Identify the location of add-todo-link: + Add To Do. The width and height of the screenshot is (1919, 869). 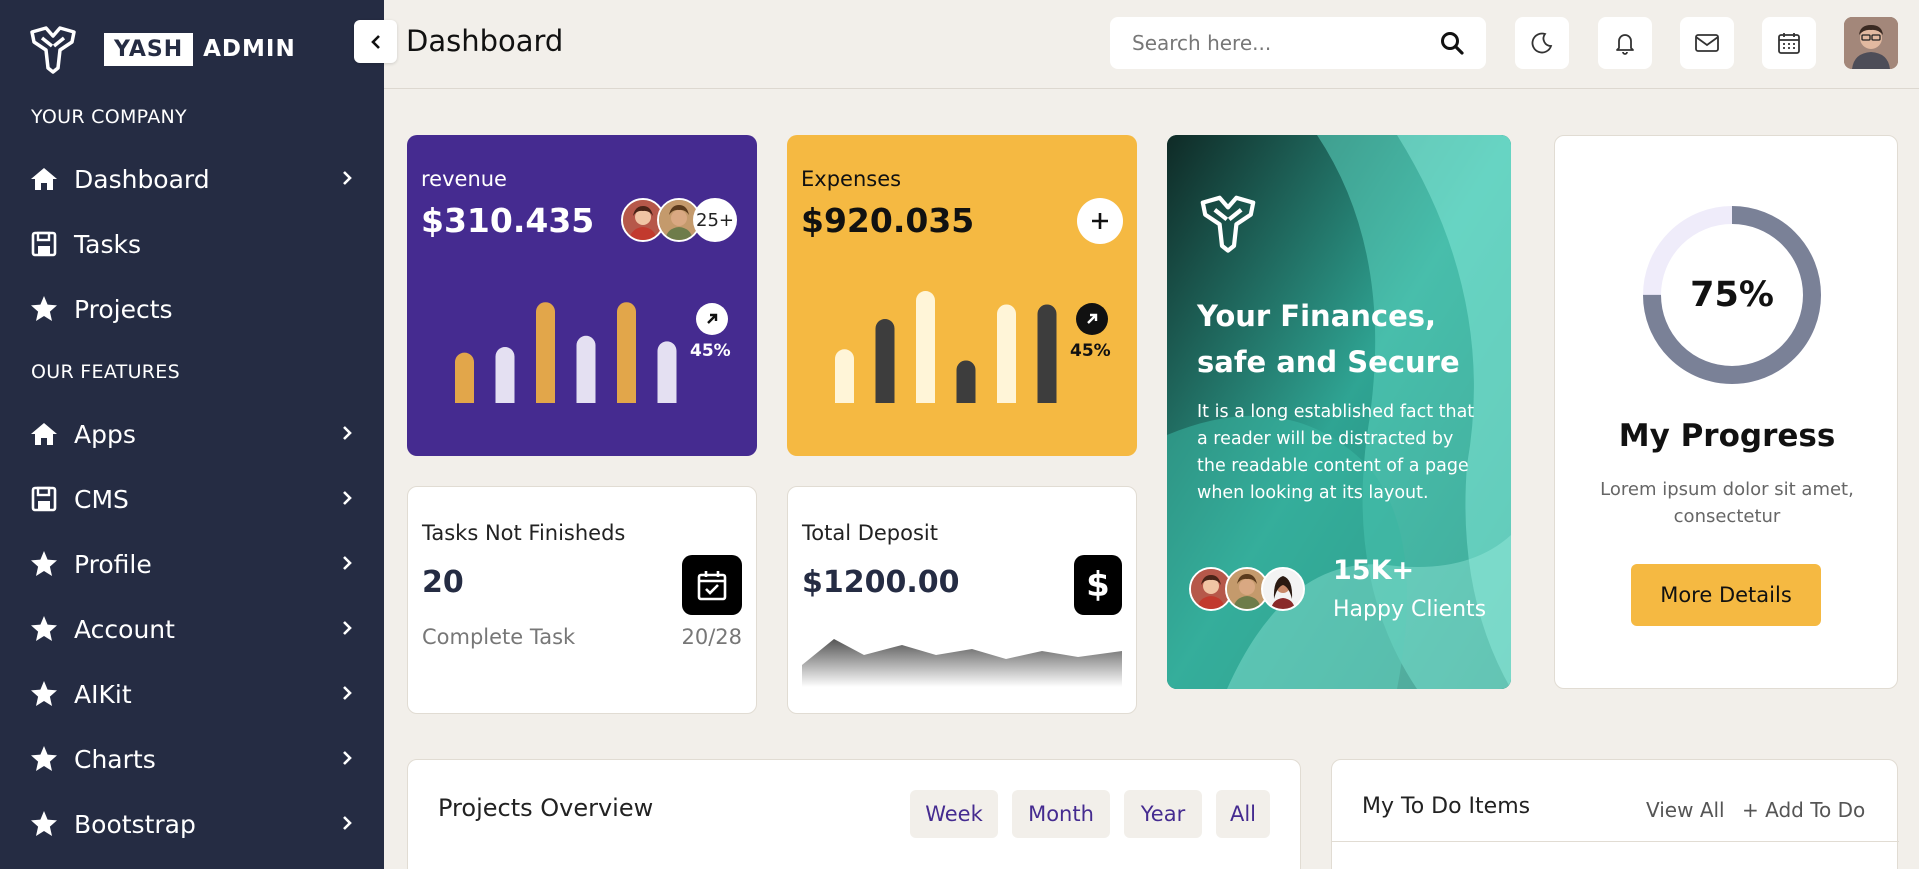
(1803, 810).